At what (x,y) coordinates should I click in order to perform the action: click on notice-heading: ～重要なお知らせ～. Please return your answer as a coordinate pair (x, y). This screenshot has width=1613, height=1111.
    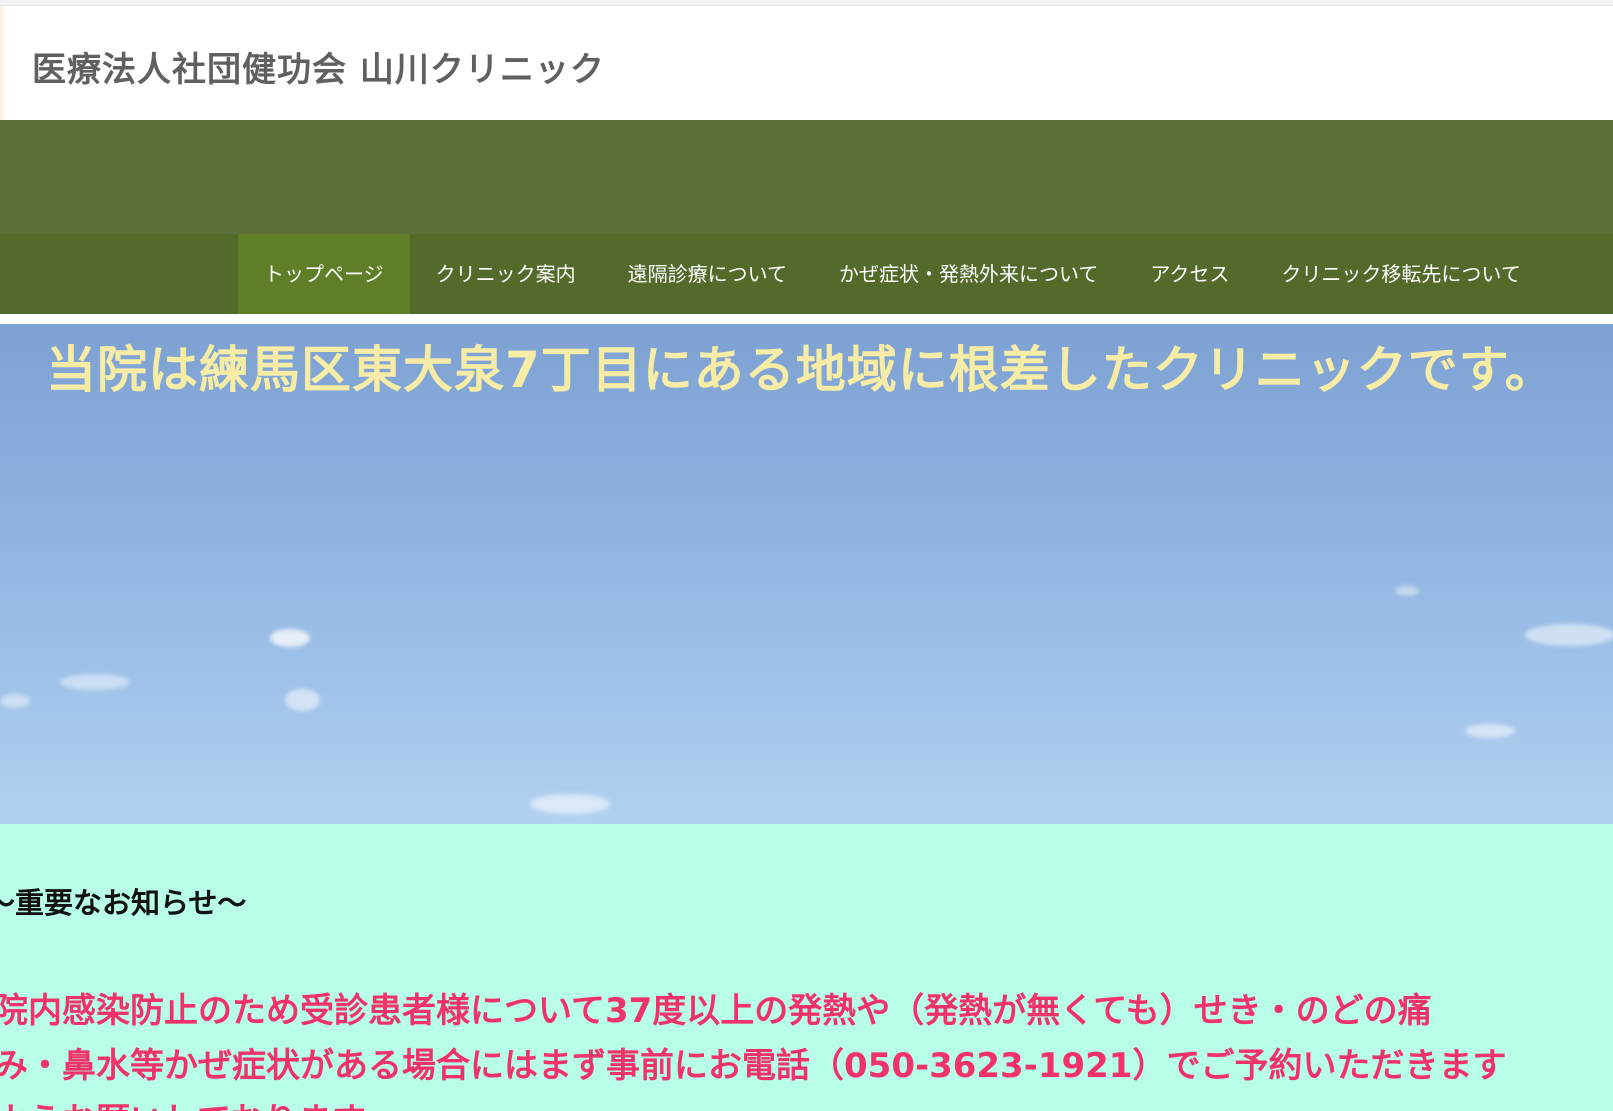
    Looking at the image, I should click on (123, 903).